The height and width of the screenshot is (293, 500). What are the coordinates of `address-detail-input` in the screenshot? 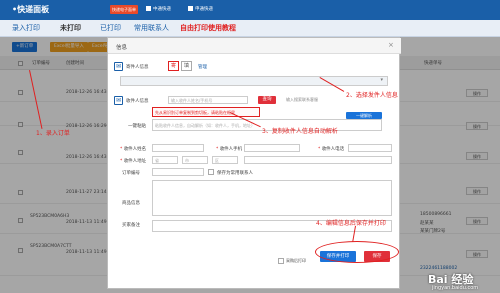 It's located at (318, 160).